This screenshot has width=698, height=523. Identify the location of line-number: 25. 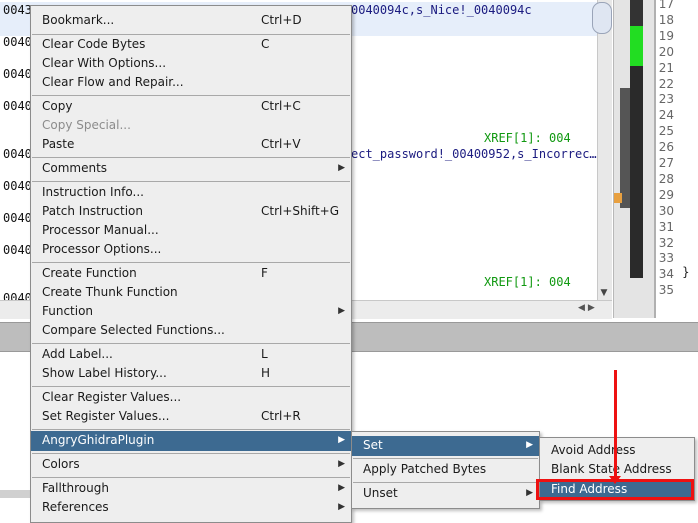
(666, 131).